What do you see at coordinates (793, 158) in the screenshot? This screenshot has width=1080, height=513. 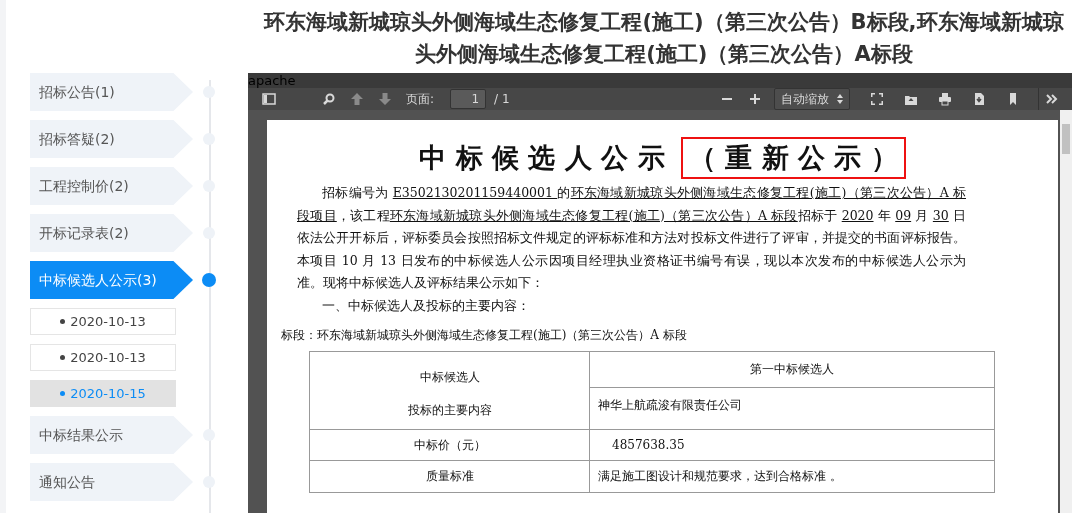 I see `highlighted-title: （ 重 新 公 示 ）` at bounding box center [793, 158].